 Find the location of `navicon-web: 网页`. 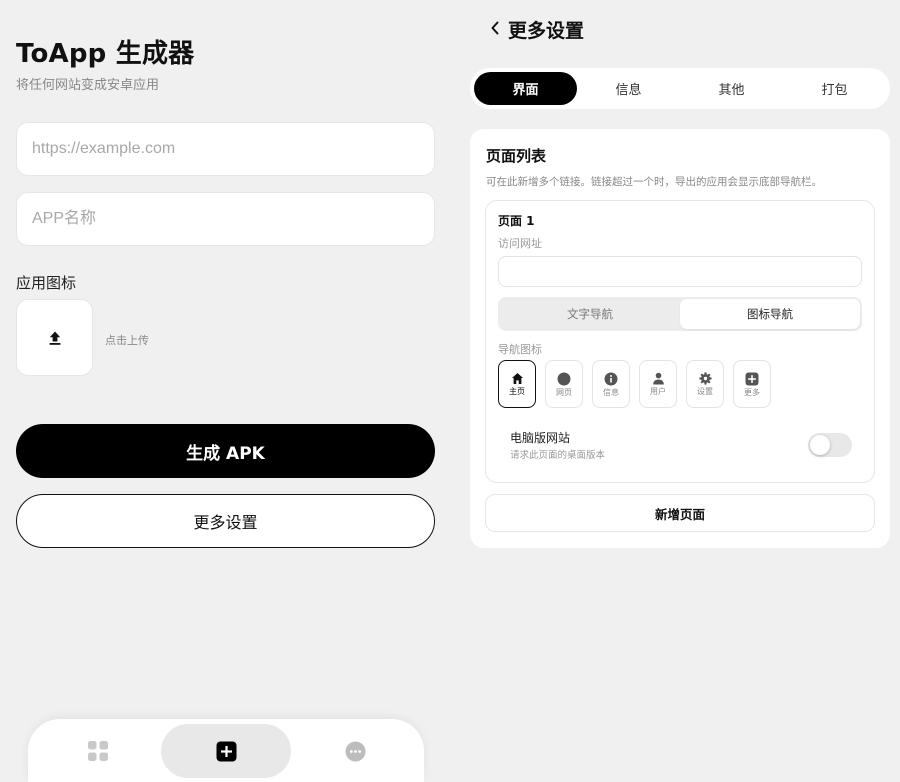

navicon-web: 网页 is located at coordinates (564, 384).